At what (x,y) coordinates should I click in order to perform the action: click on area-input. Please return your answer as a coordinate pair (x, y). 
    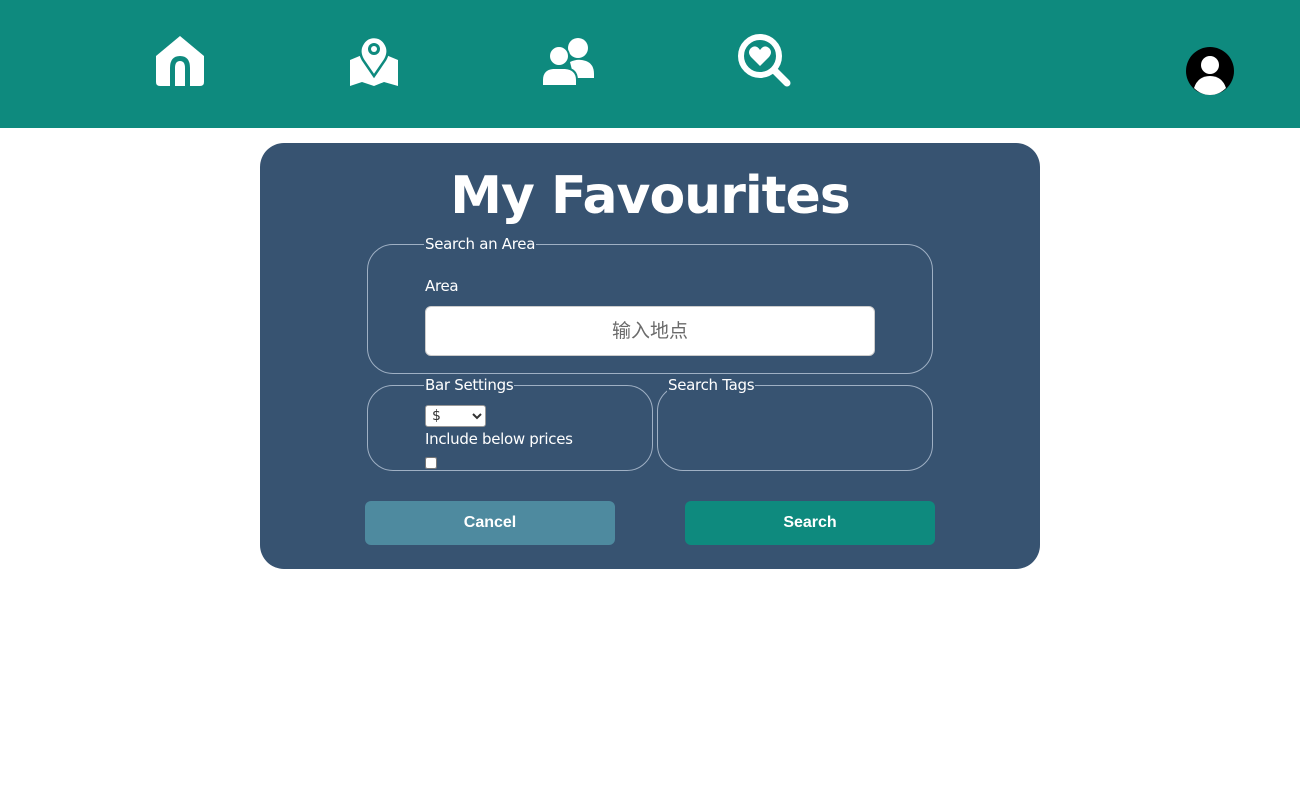
    Looking at the image, I should click on (650, 331).